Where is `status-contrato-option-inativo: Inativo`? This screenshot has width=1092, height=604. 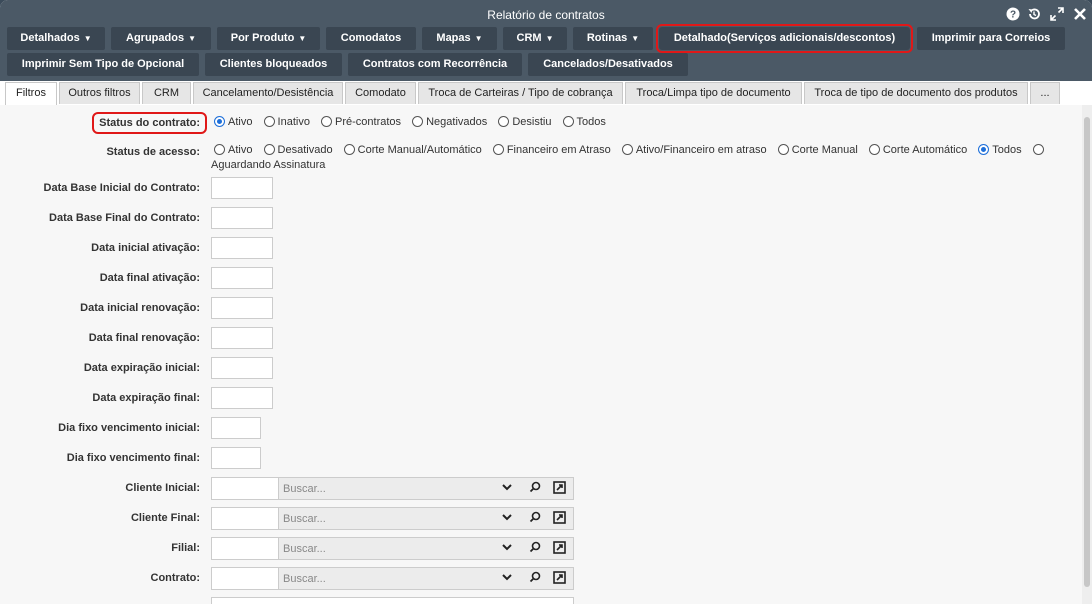
status-contrato-option-inativo: Inativo is located at coordinates (286, 122).